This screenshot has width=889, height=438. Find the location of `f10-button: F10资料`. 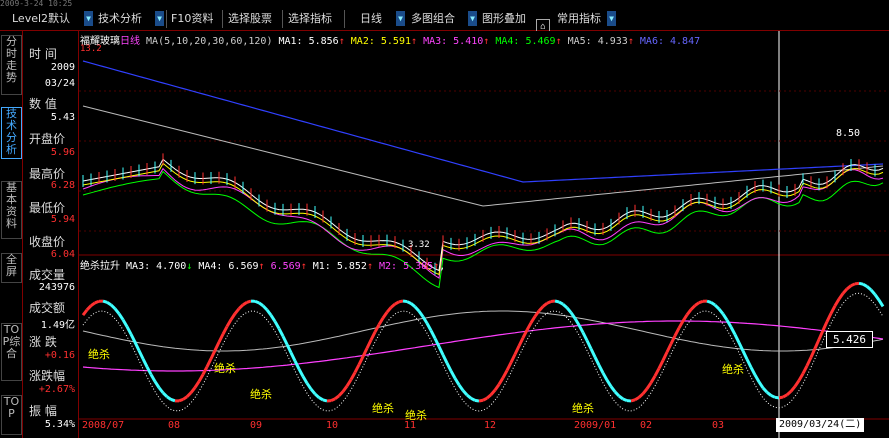

f10-button: F10资料 is located at coordinates (192, 19).